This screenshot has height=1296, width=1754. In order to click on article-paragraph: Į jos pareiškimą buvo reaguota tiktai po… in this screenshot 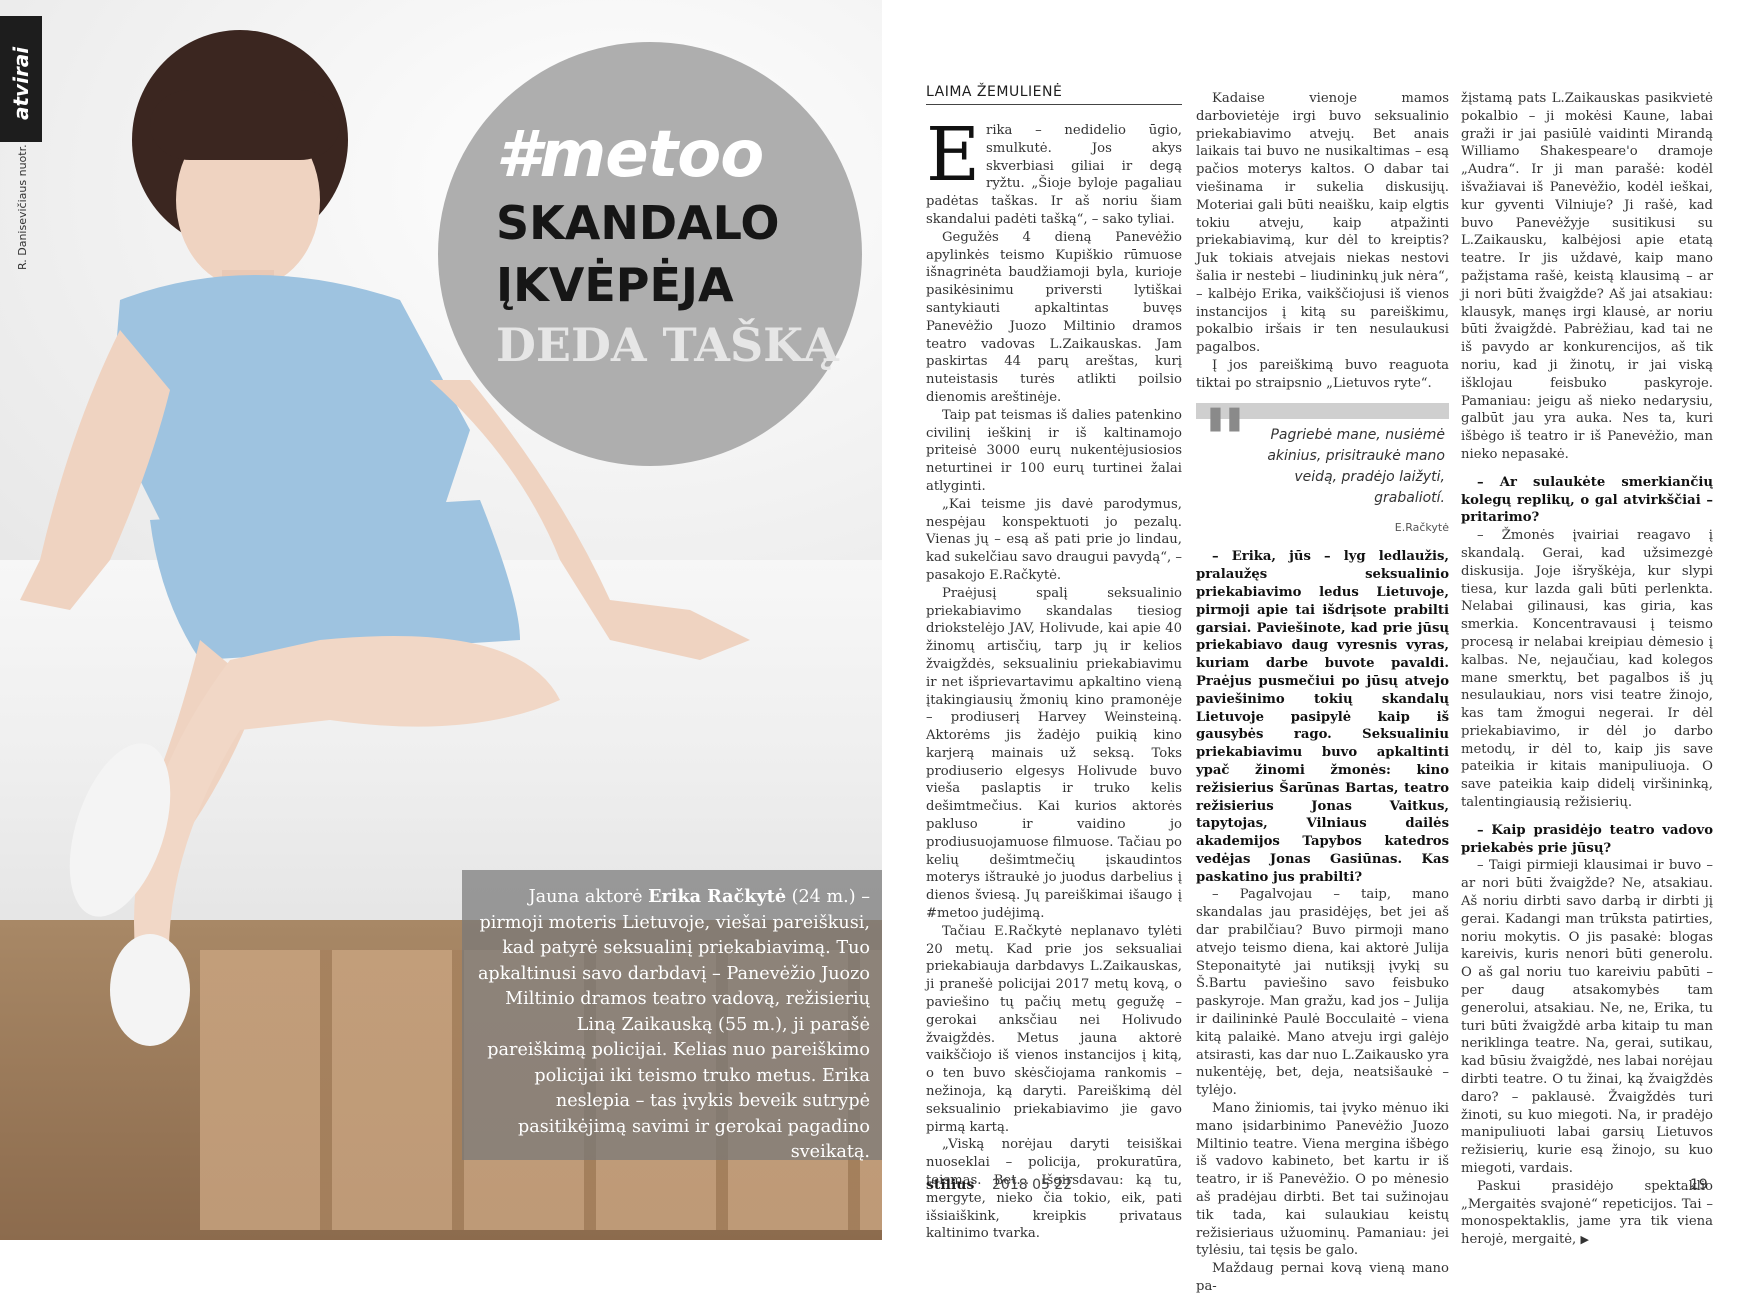, I will do `click(1322, 374)`.